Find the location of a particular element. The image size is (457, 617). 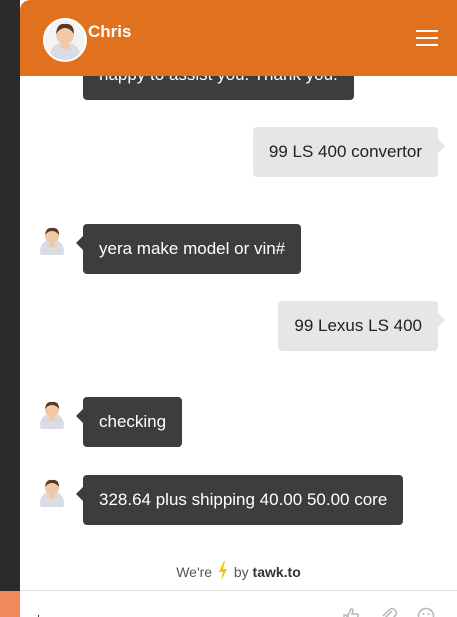

powered-prefix: We're is located at coordinates (194, 572).